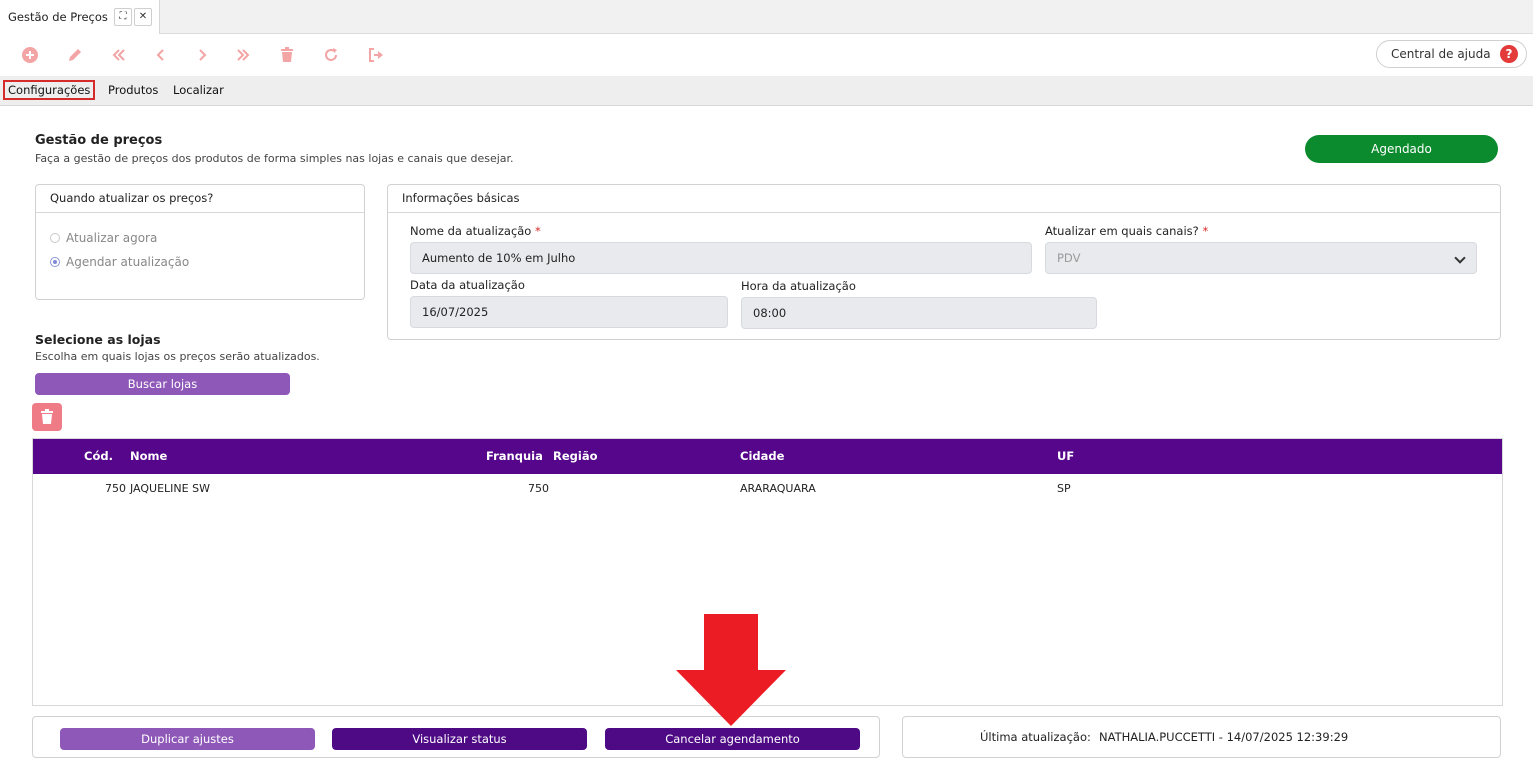 This screenshot has width=1533, height=783. What do you see at coordinates (55, 238) in the screenshot?
I see `radio-button` at bounding box center [55, 238].